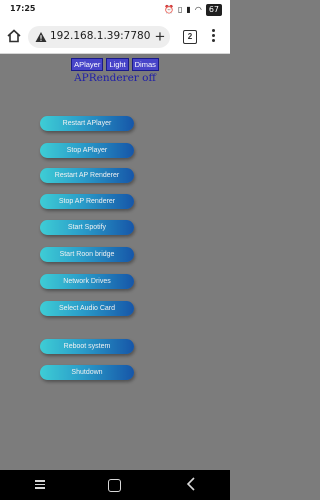  Describe the element at coordinates (180, 9) in the screenshot. I see `vibrate-icon: ▯` at that location.